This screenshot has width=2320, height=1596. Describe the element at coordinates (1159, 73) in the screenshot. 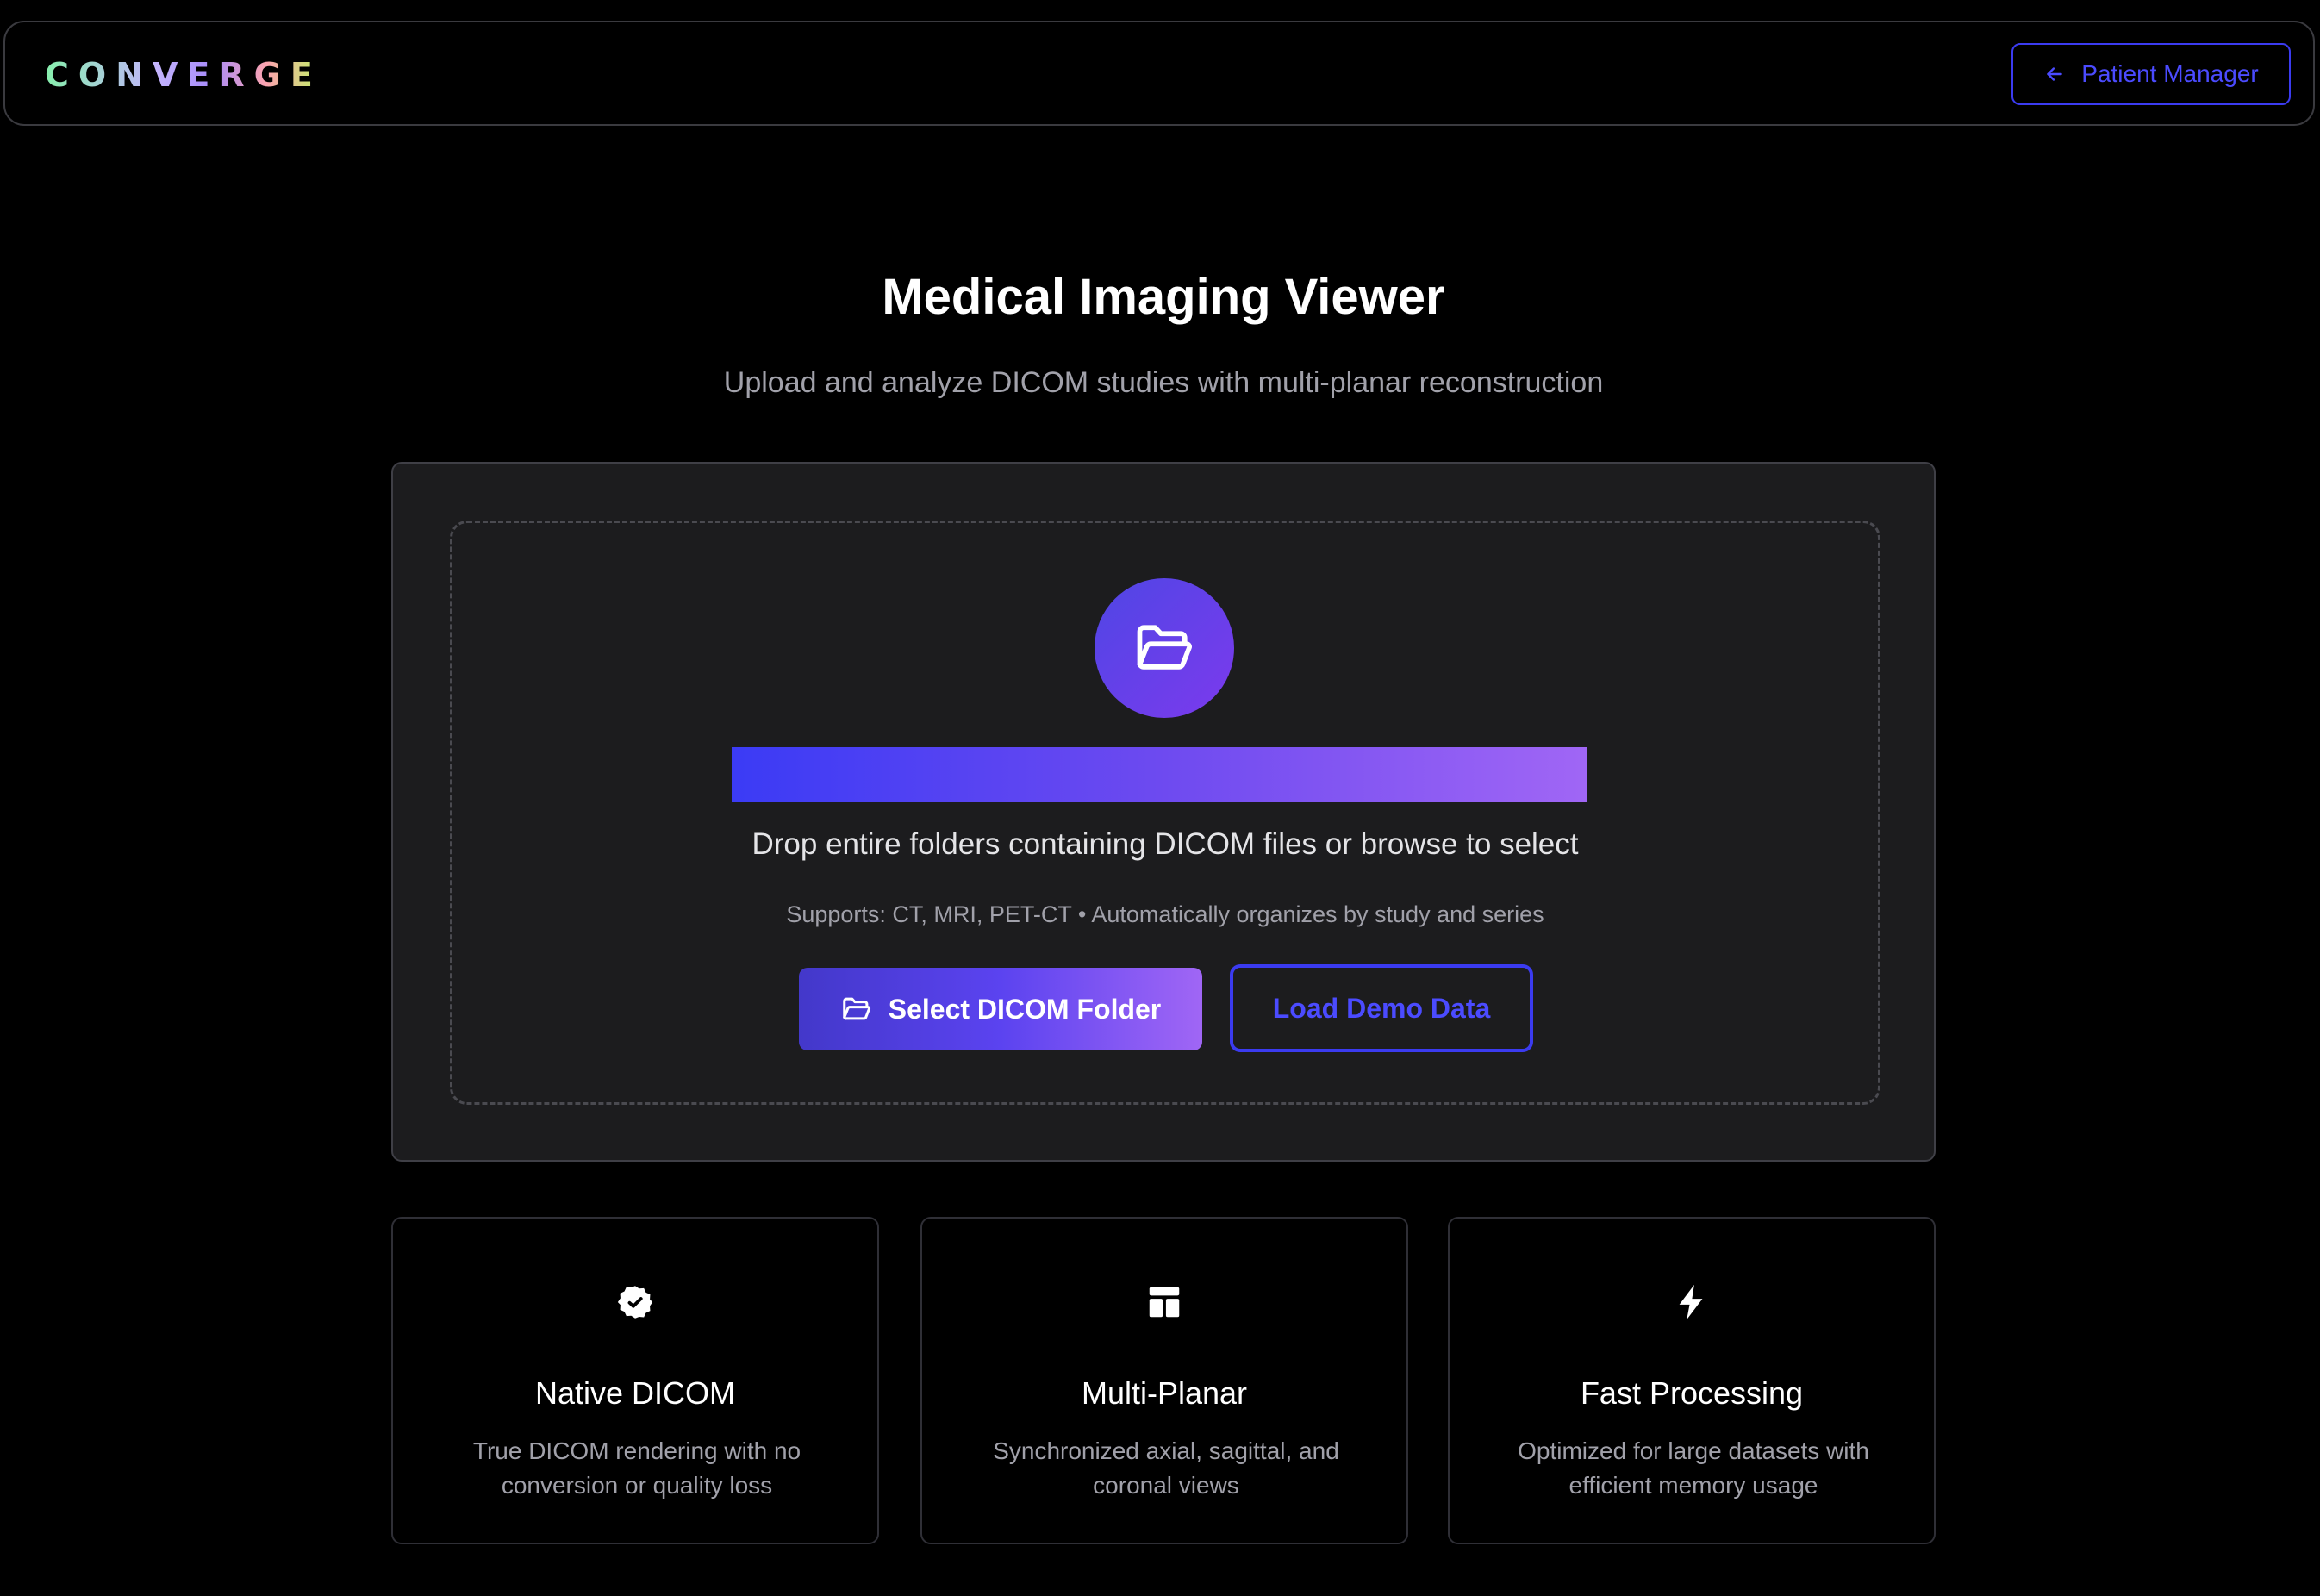

I see `top-header: CONVERGE Patient Manager` at that location.